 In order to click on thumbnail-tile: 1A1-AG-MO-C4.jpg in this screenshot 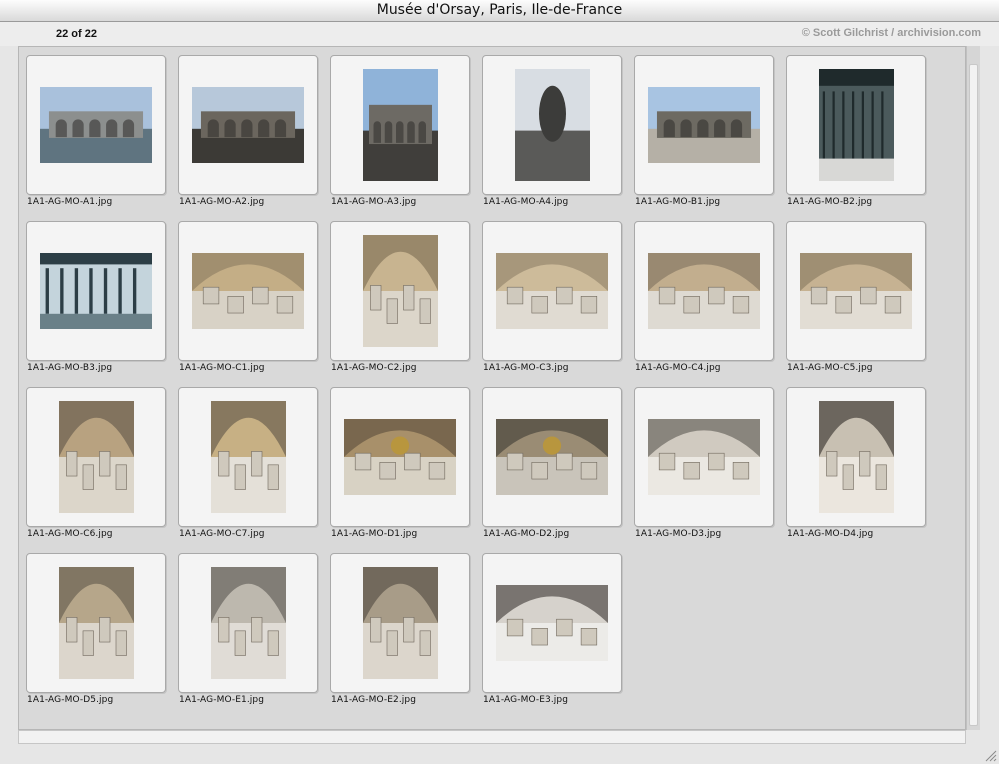, I will do `click(704, 303)`.